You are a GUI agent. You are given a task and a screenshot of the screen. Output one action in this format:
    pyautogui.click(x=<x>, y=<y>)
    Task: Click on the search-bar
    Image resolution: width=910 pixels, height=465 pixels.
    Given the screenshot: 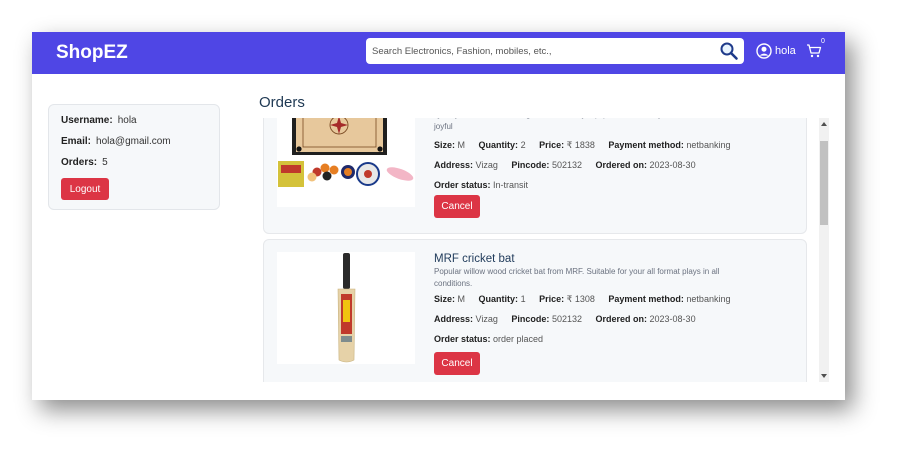 What is the action you would take?
    pyautogui.click(x=555, y=51)
    